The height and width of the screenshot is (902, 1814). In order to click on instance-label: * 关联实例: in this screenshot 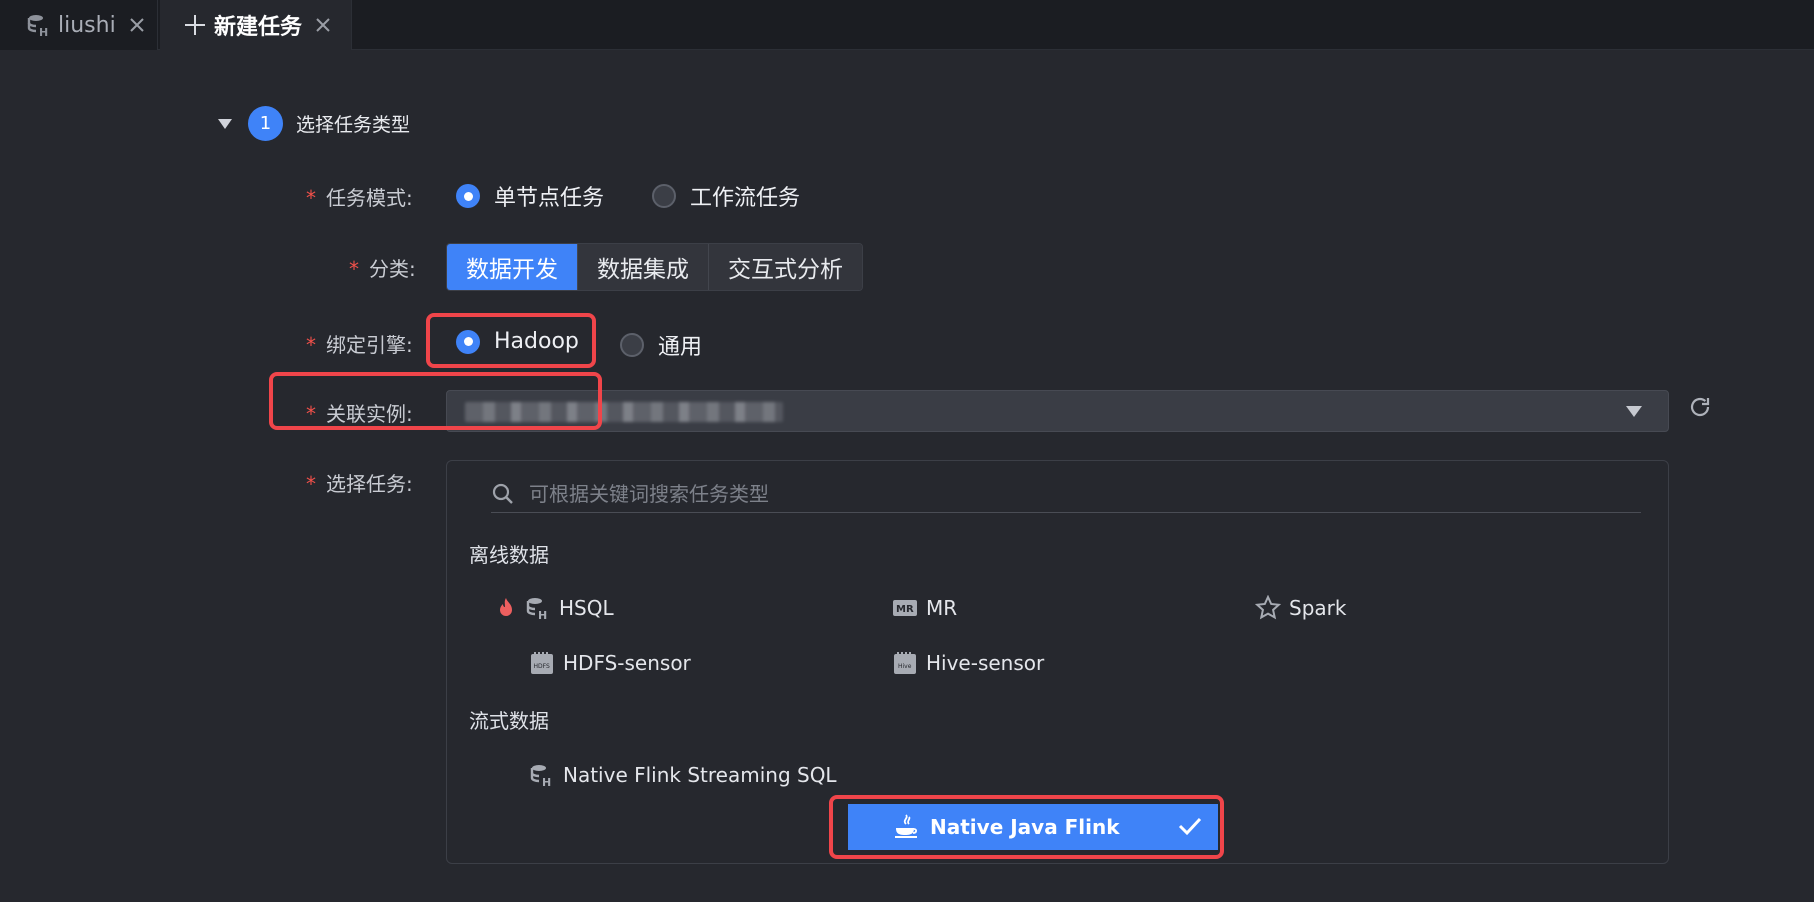, I will do `click(359, 412)`.